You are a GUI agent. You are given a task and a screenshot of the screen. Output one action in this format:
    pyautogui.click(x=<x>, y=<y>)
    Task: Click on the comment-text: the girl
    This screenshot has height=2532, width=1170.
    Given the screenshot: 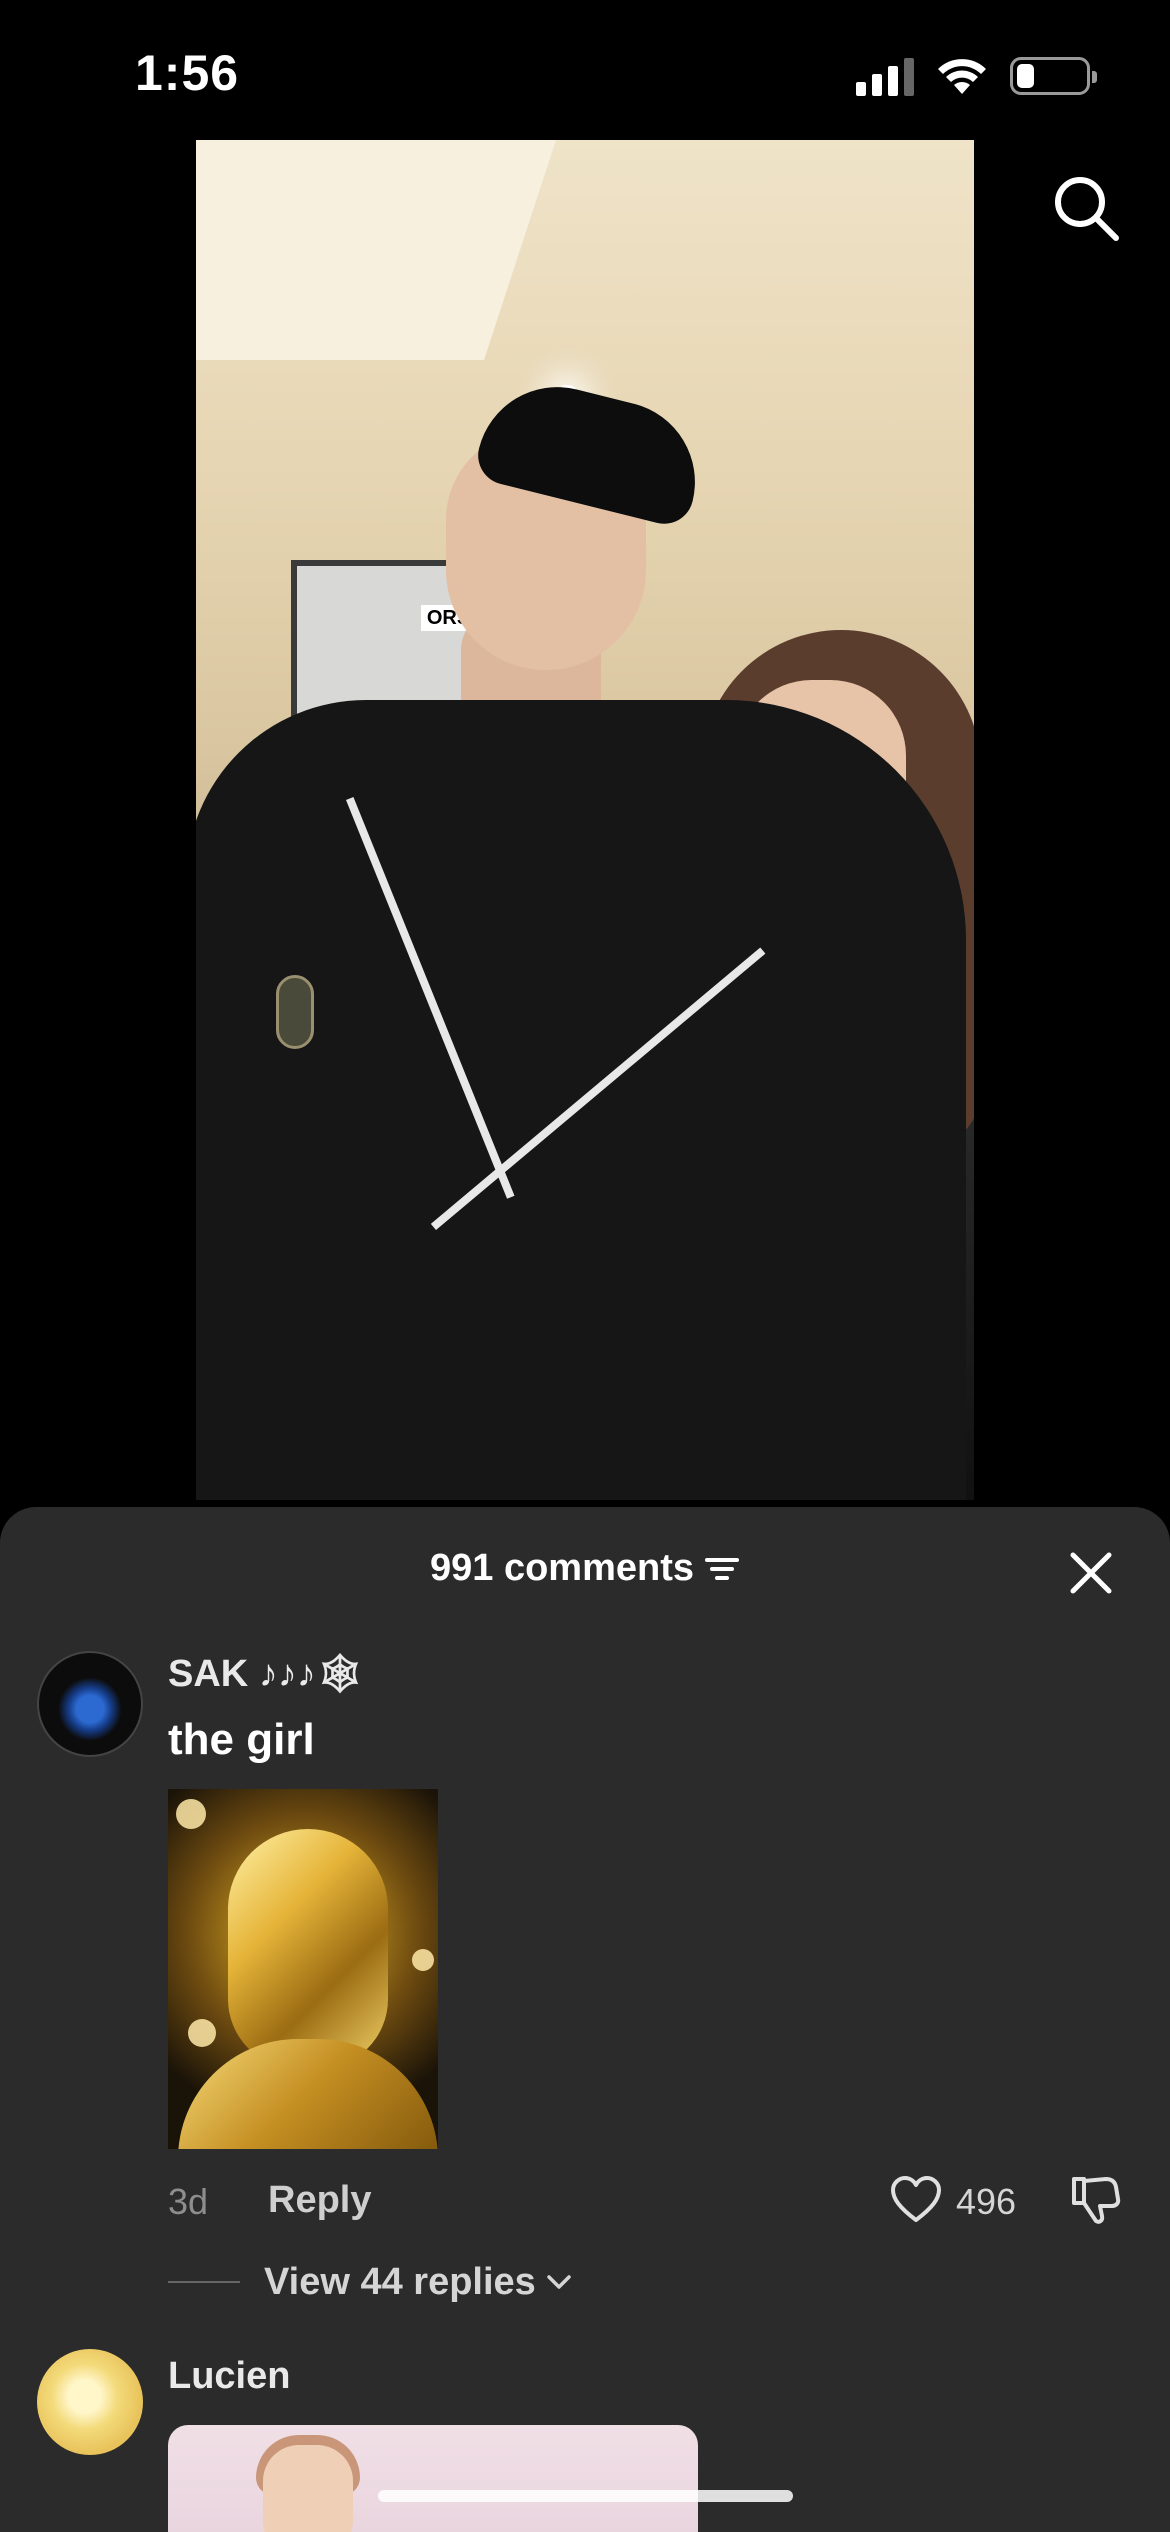 What is the action you would take?
    pyautogui.click(x=241, y=1739)
    